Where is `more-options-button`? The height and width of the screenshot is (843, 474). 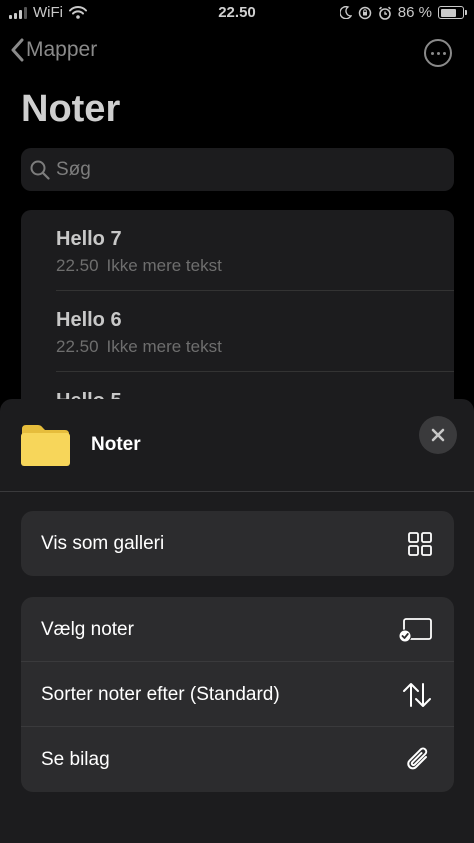 more-options-button is located at coordinates (438, 53).